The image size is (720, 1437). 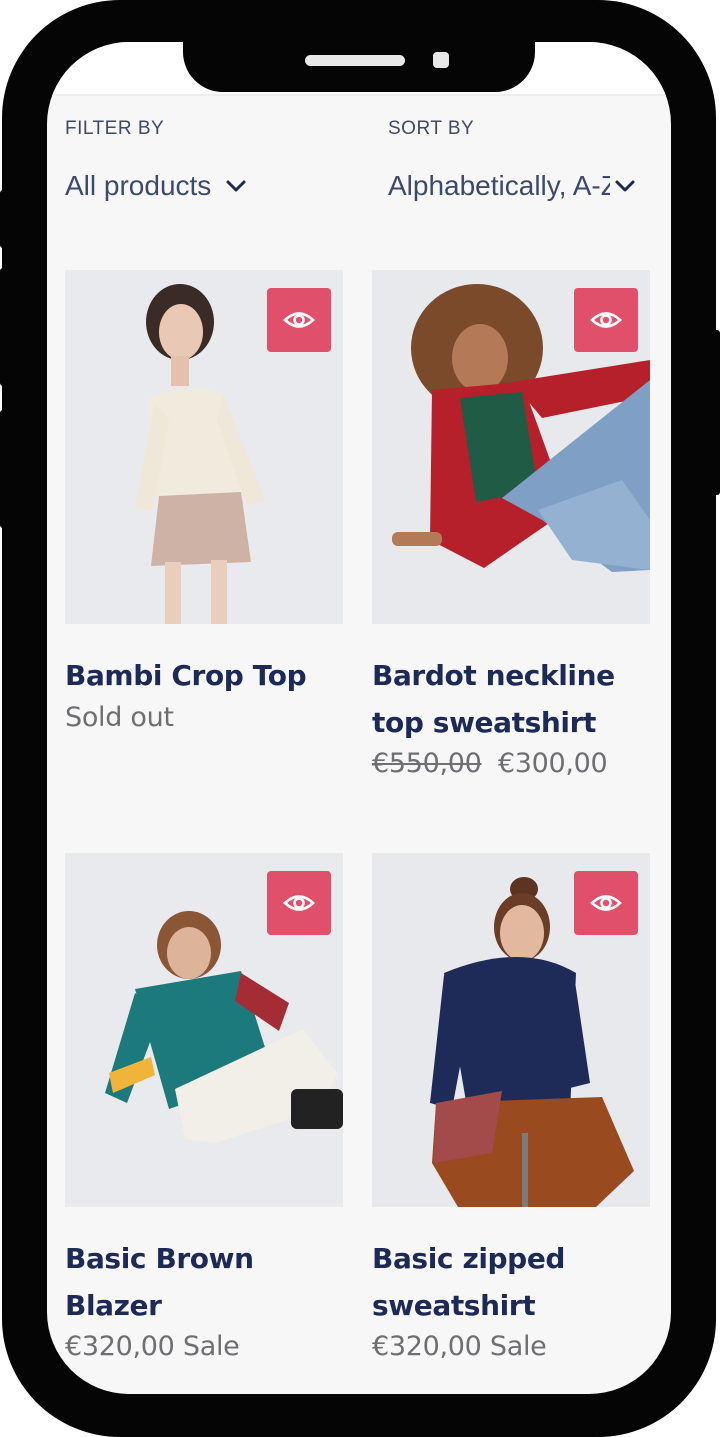 What do you see at coordinates (3, 469) in the screenshot?
I see `volume-down-button` at bounding box center [3, 469].